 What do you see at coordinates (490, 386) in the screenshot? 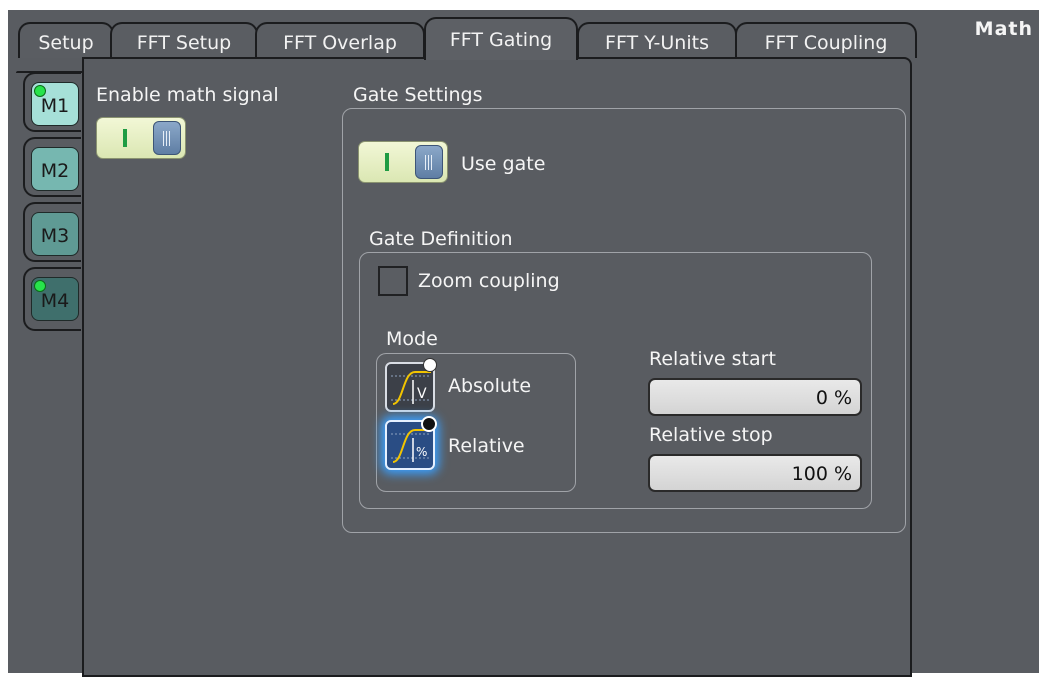
I see `mode-absolute-label: Absolute` at bounding box center [490, 386].